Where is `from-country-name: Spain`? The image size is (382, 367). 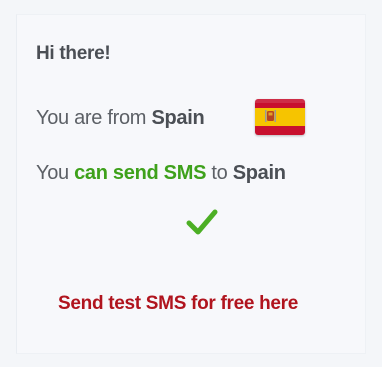 from-country-name: Spain is located at coordinates (178, 118).